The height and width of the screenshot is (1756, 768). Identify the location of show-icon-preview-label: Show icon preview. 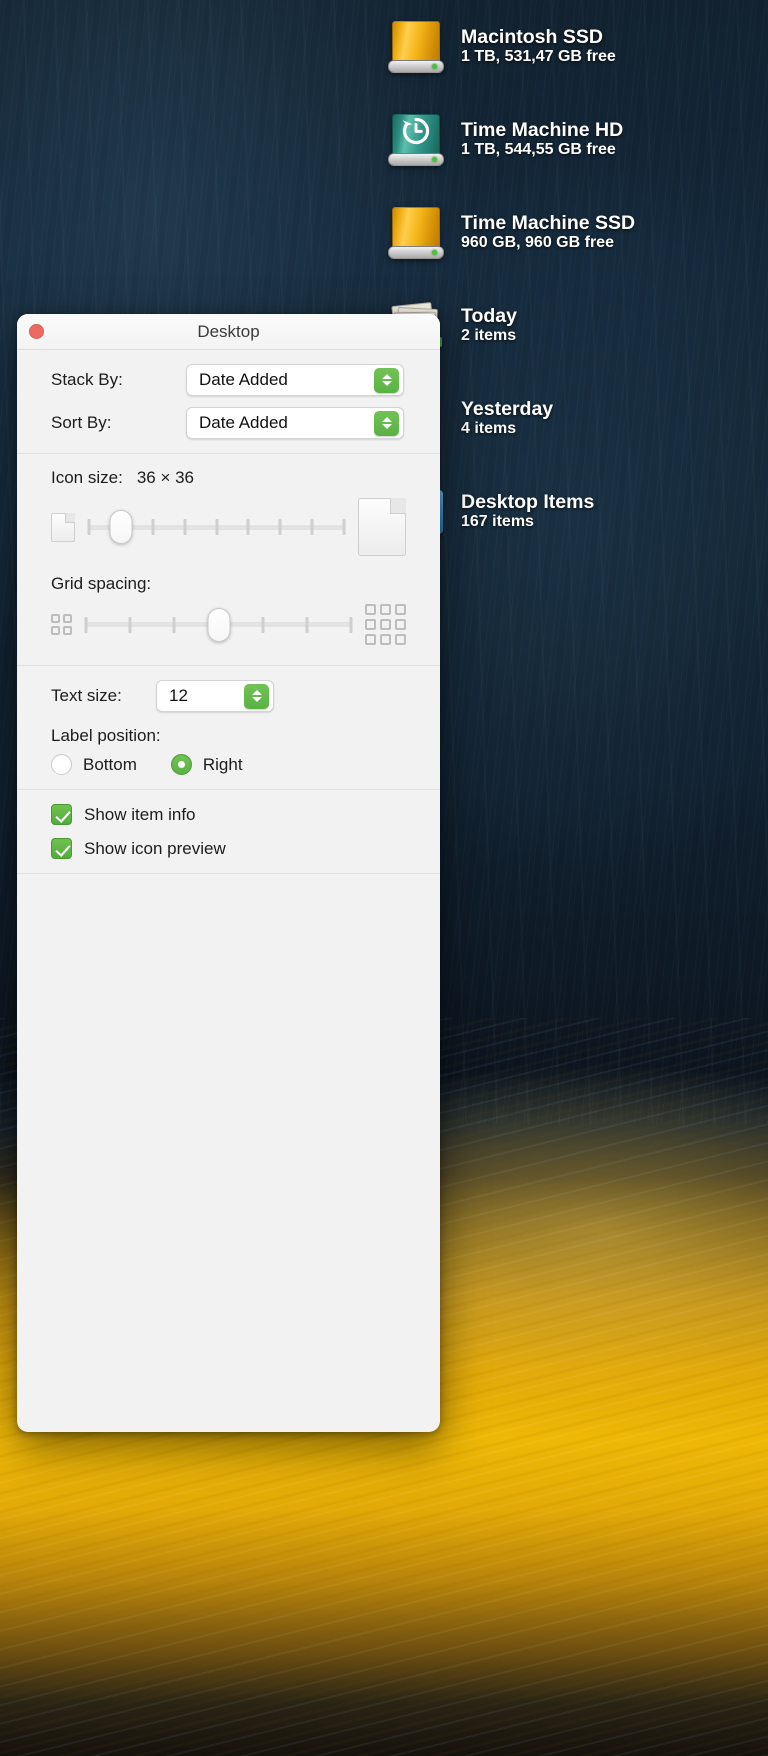
(155, 848).